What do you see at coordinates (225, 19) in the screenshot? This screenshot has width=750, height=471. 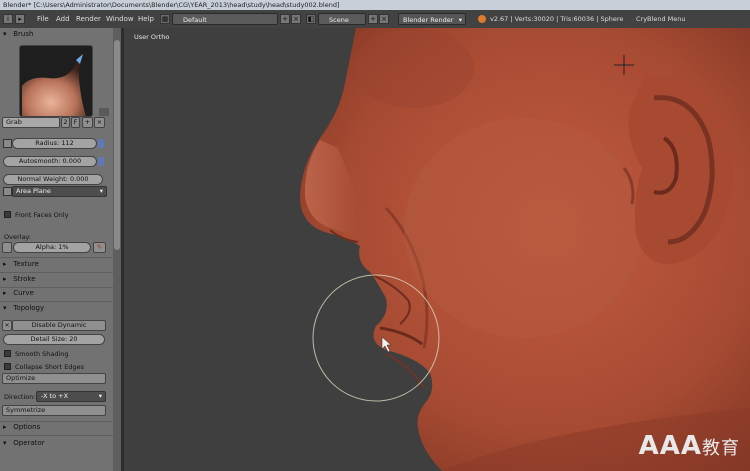 I see `screen-layout-field: Default` at bounding box center [225, 19].